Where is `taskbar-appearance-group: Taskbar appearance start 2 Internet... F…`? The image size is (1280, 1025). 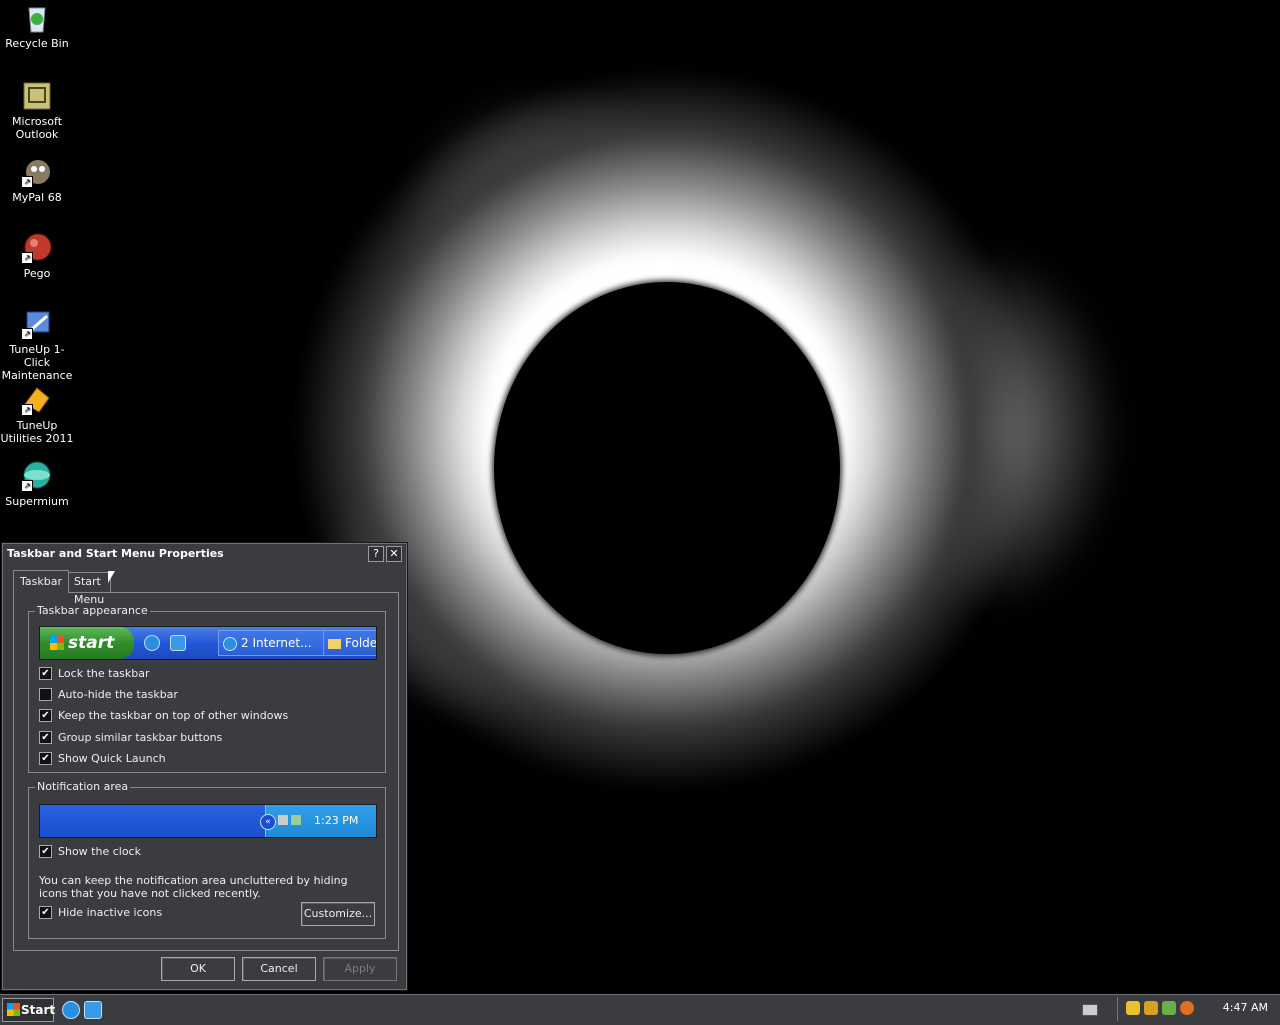 taskbar-appearance-group: Taskbar appearance start 2 Internet... F… is located at coordinates (207, 688).